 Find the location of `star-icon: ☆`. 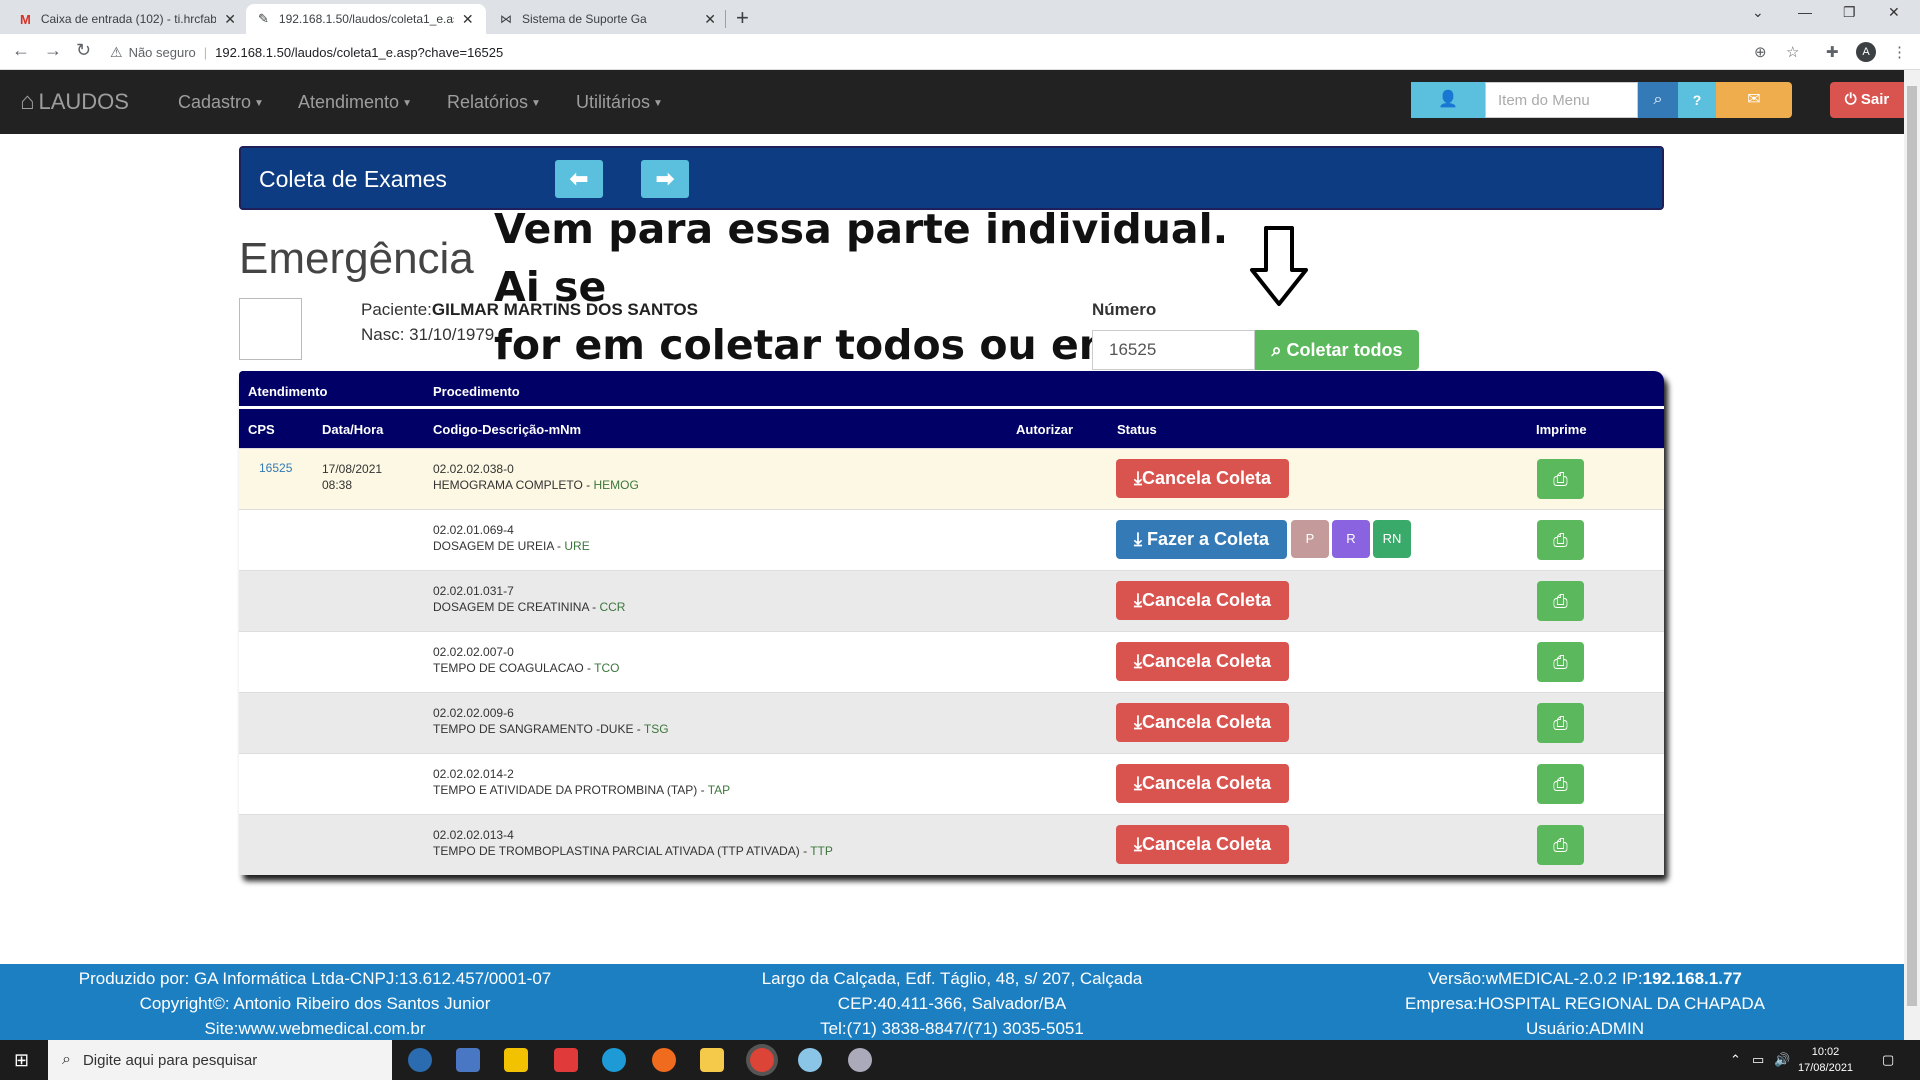

star-icon: ☆ is located at coordinates (1792, 52).